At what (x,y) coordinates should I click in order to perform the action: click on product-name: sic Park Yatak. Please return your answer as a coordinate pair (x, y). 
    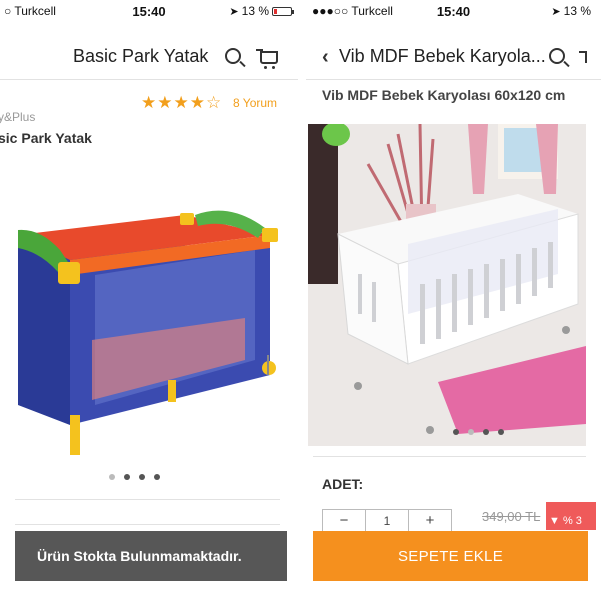
    Looking at the image, I should click on (46, 138).